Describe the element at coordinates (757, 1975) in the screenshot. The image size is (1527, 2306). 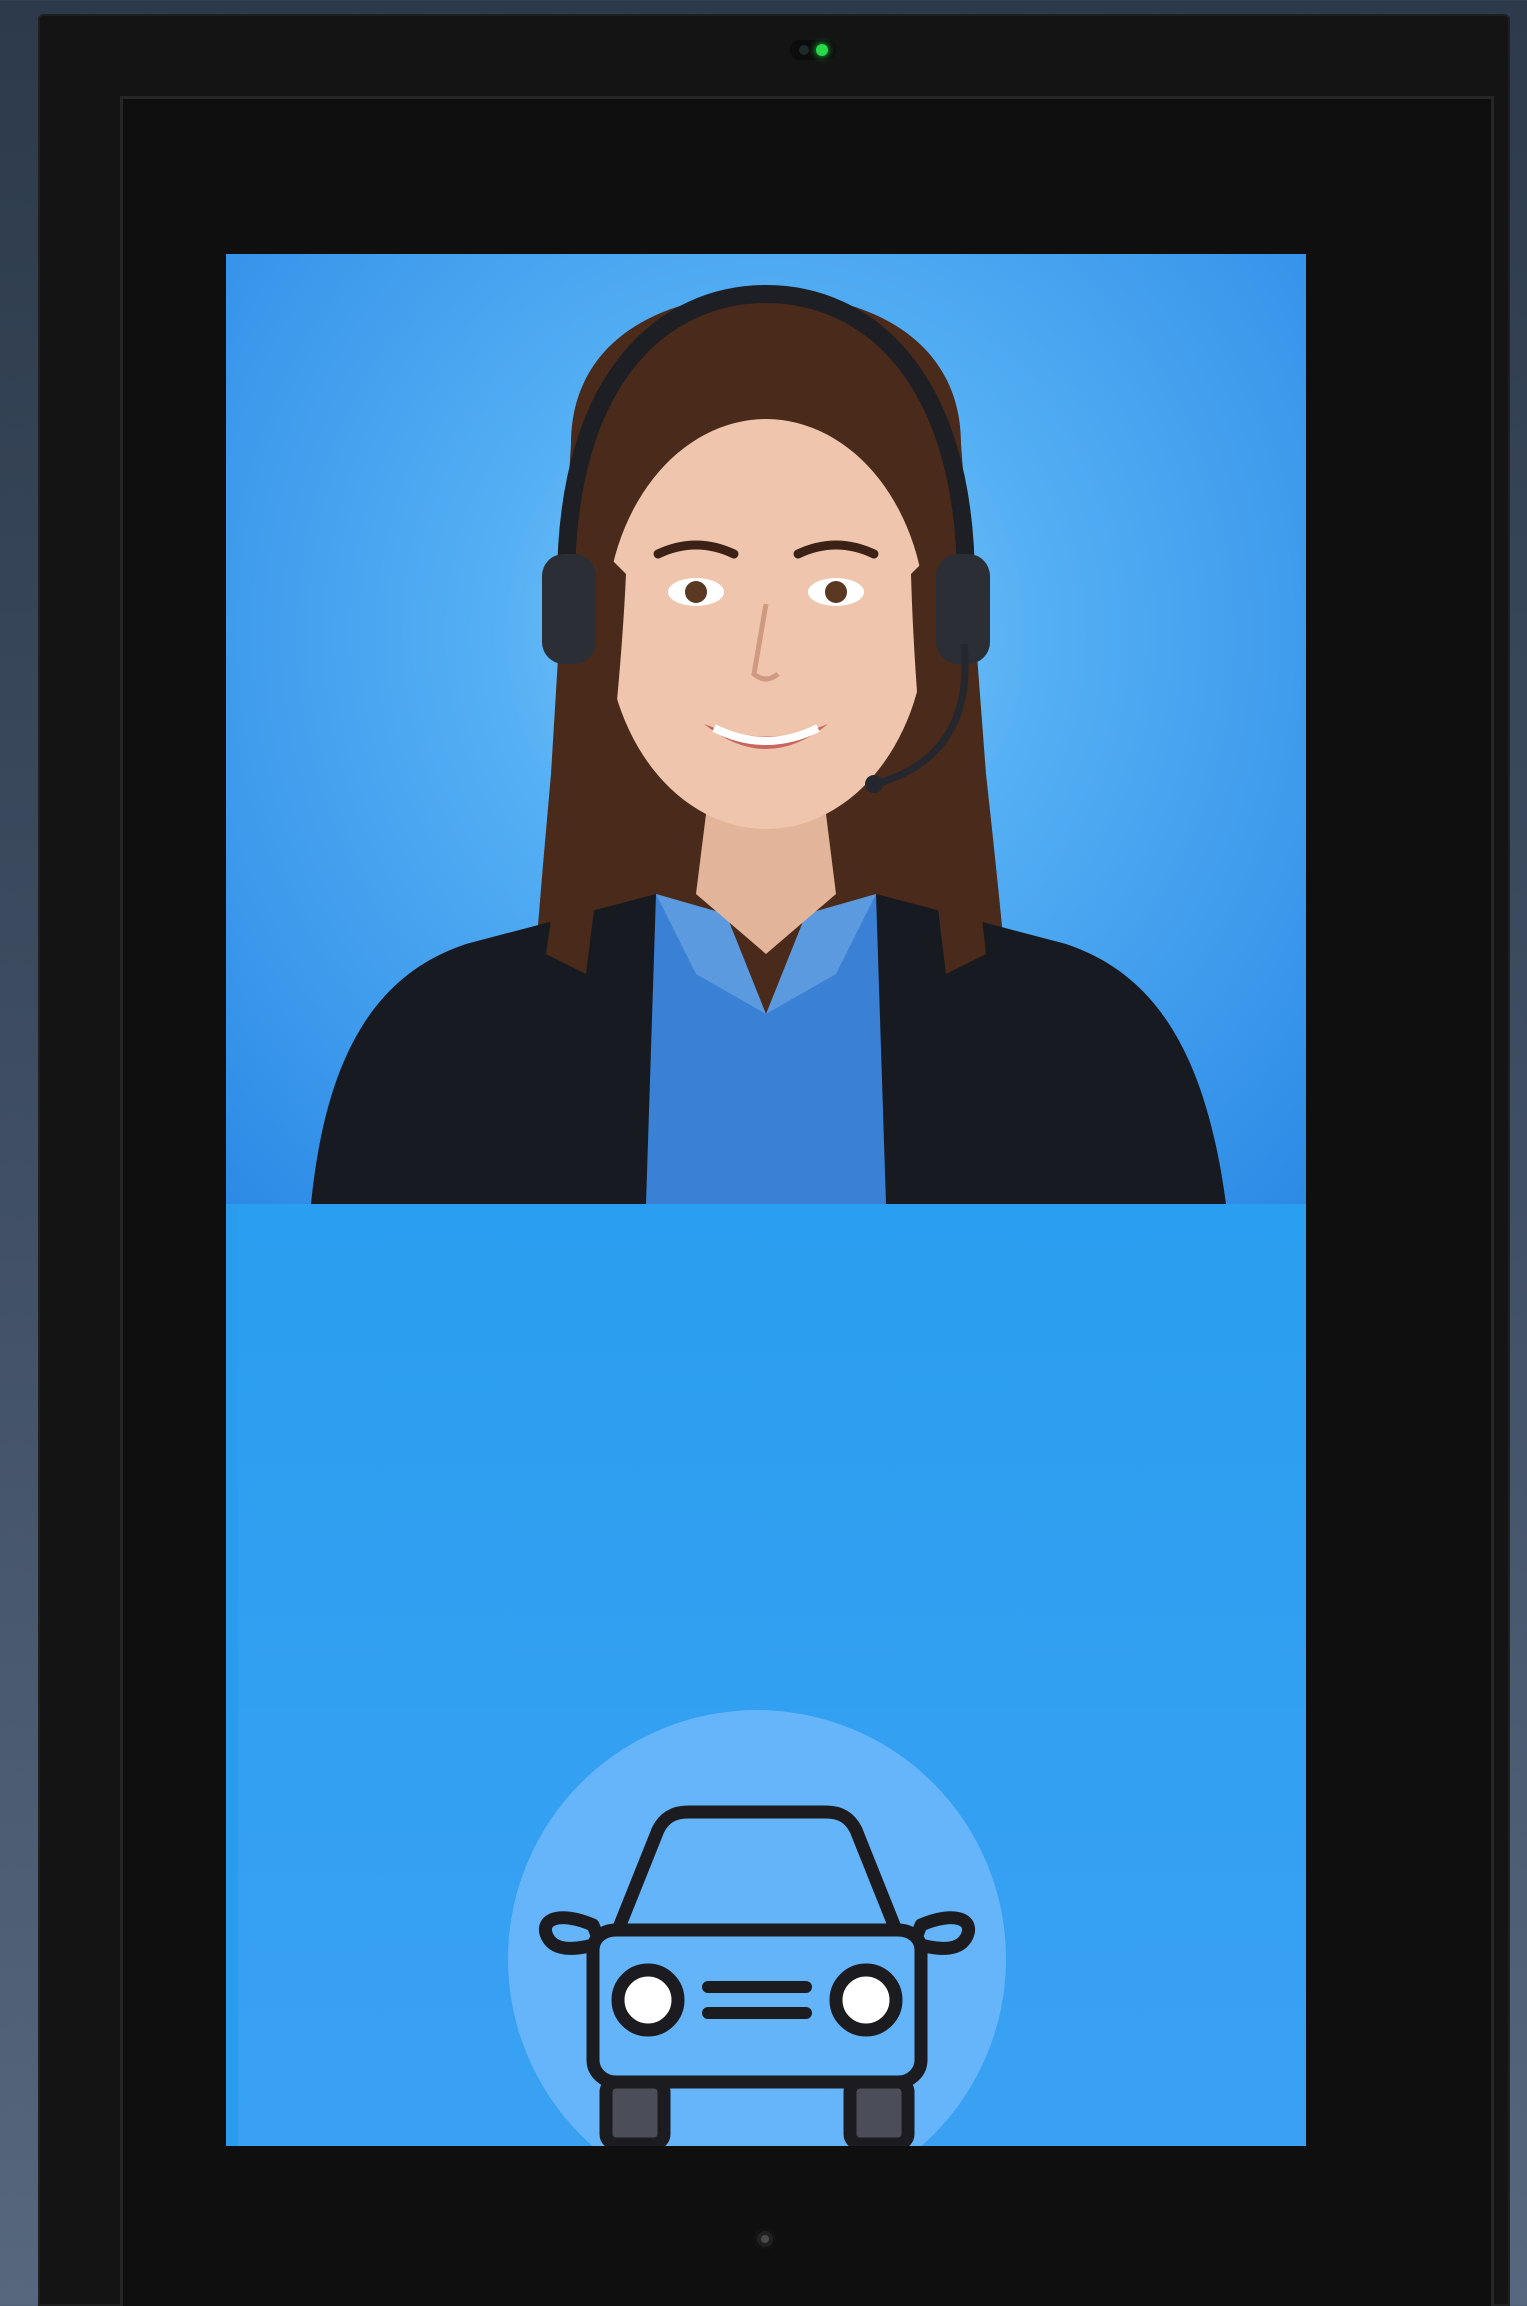
I see `car-icon` at that location.